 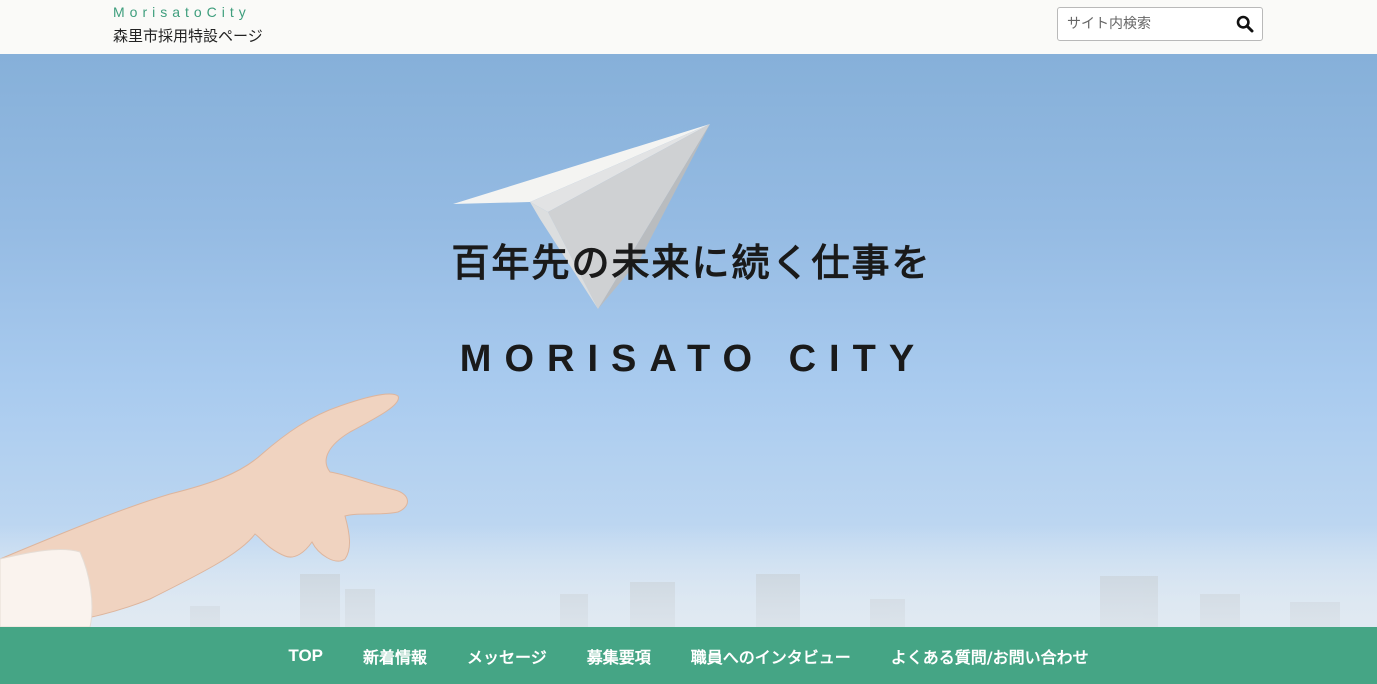 I want to click on search-button, so click(x=1245, y=25).